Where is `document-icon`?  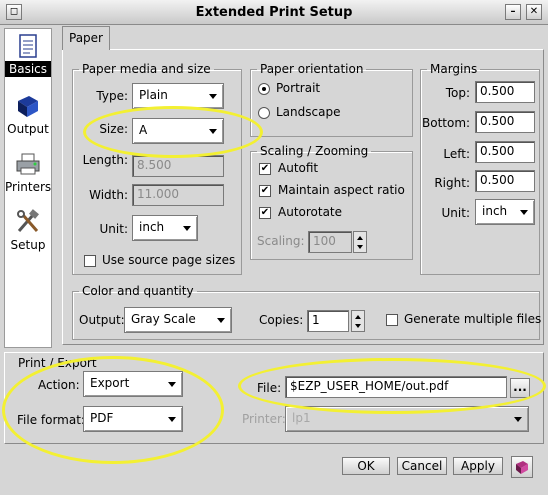
document-icon is located at coordinates (28, 46).